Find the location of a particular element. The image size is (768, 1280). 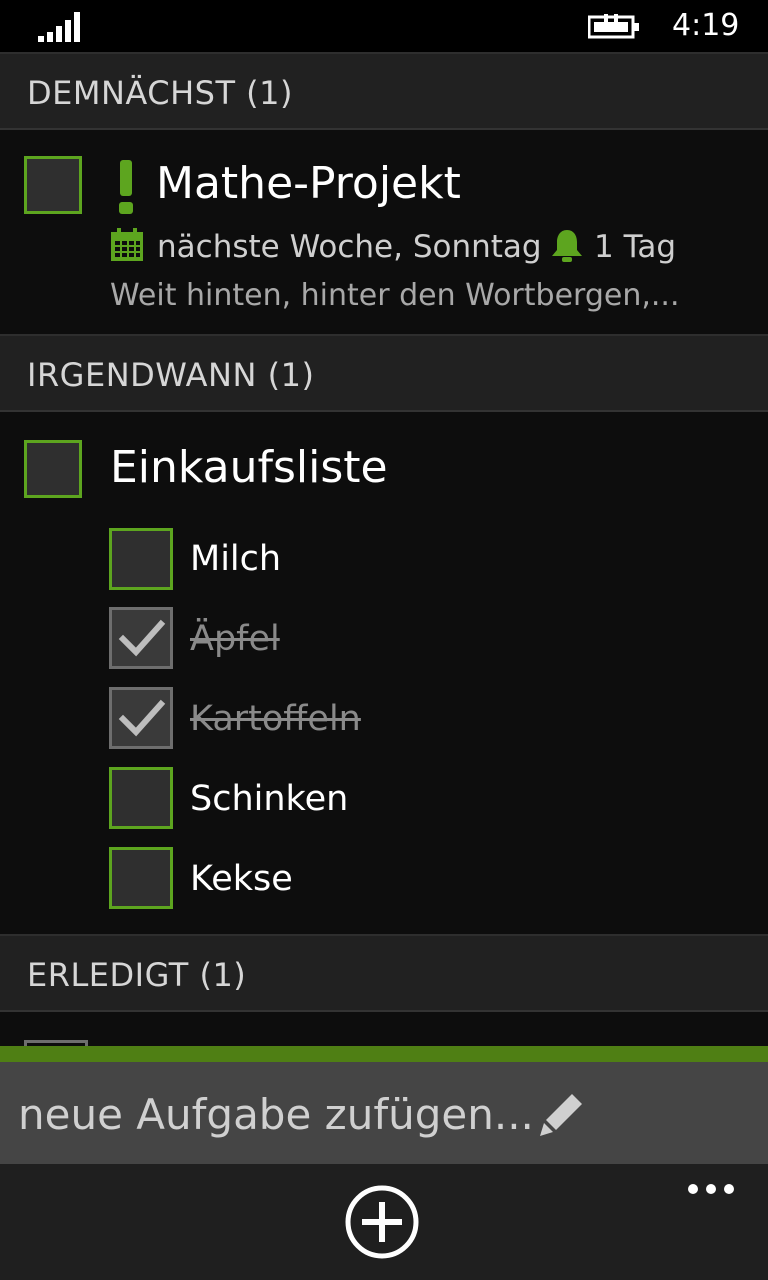

exclamation-icon is located at coordinates (126, 187).